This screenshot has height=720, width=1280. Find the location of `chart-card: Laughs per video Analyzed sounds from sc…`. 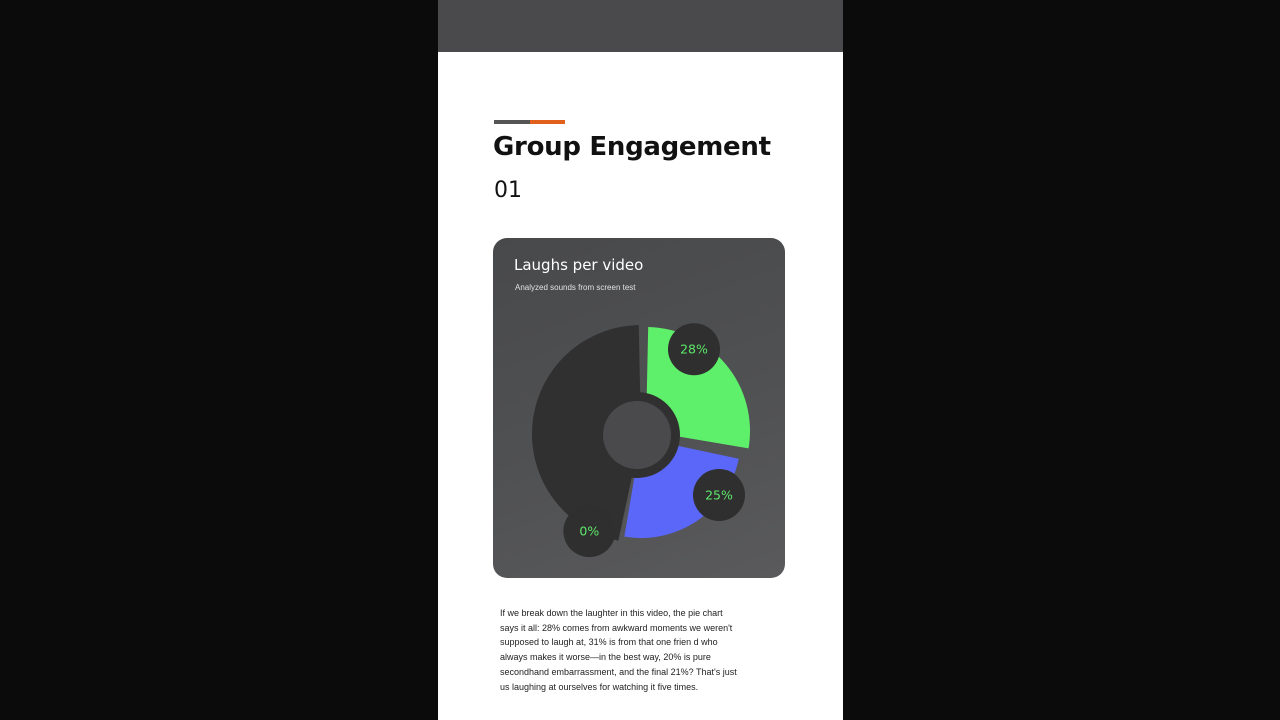

chart-card: Laughs per video Analyzed sounds from sc… is located at coordinates (639, 408).